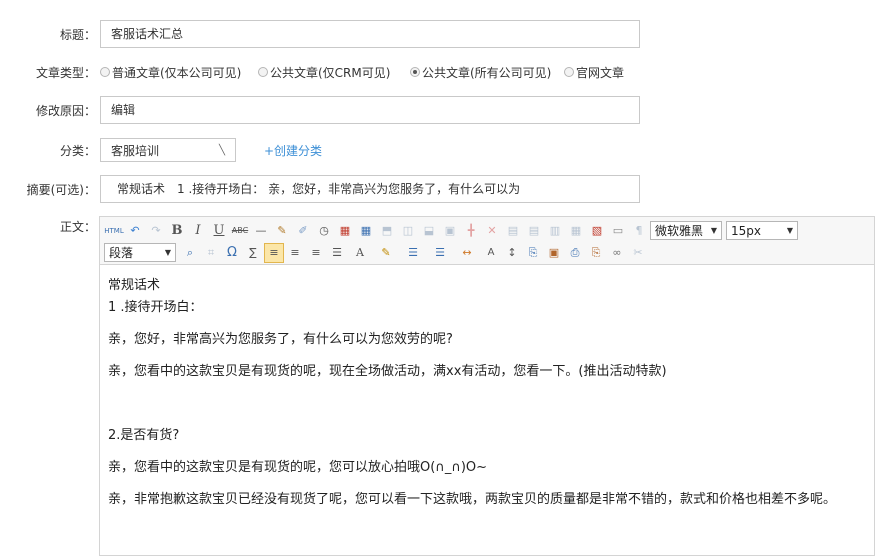  I want to click on col-props-icon: ▥, so click(555, 231).